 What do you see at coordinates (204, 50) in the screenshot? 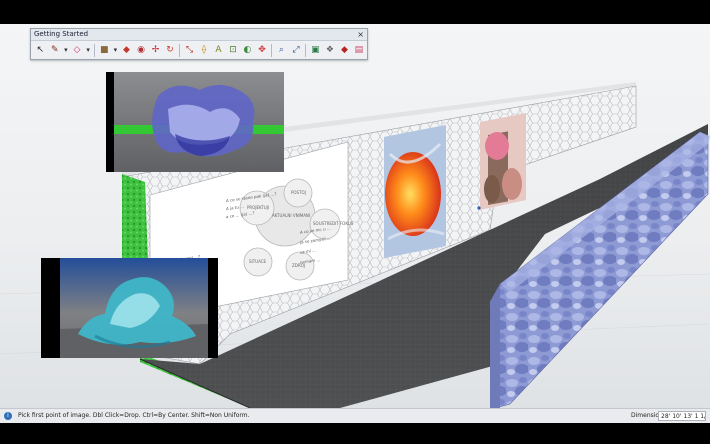
I see `tape-measure-tool-icon: ⟠` at bounding box center [204, 50].